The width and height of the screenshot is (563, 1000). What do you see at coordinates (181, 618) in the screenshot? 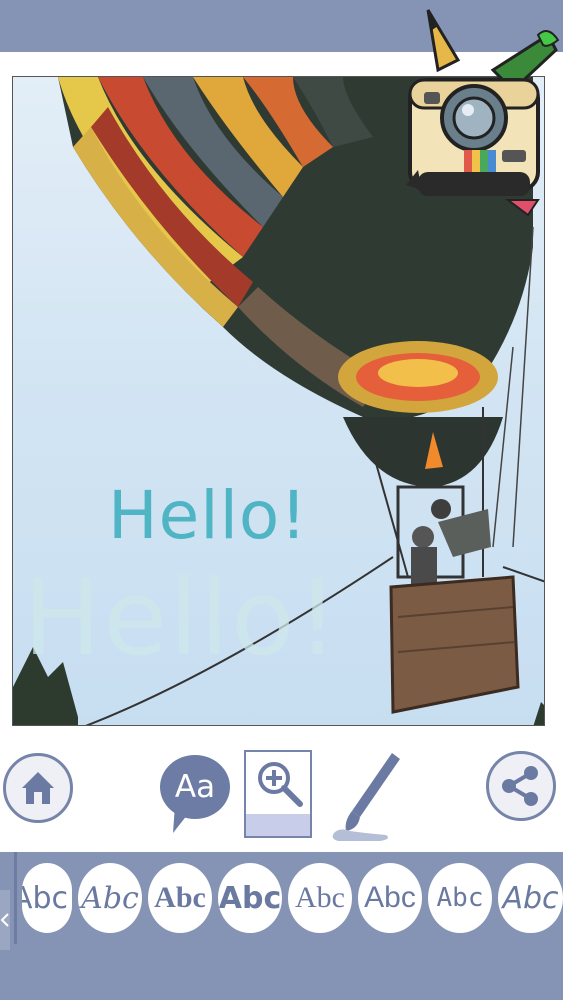
I see `ghost-overlay-text: Hello!` at bounding box center [181, 618].